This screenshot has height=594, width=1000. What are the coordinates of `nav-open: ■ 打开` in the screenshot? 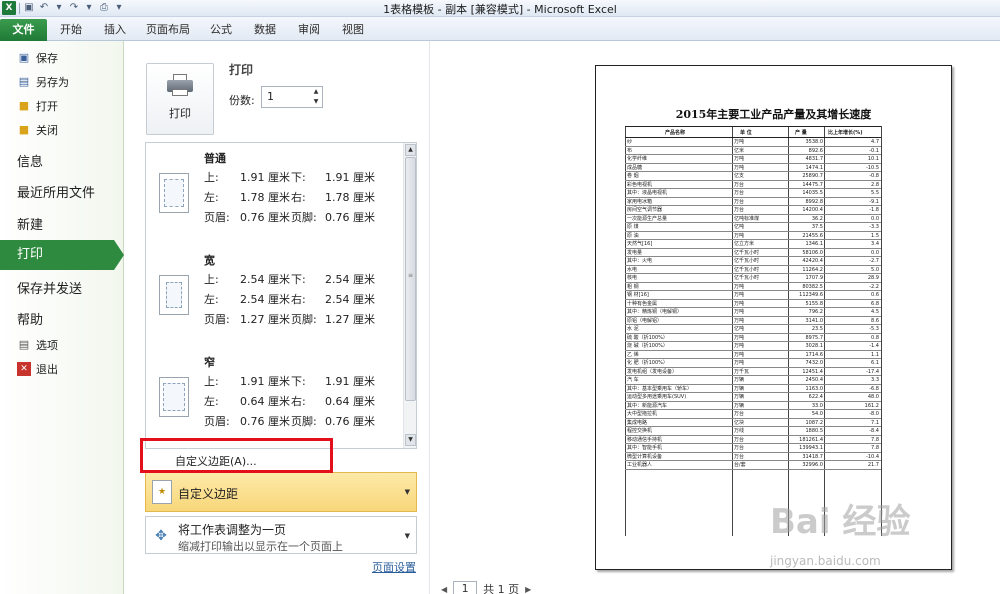 It's located at (62, 106).